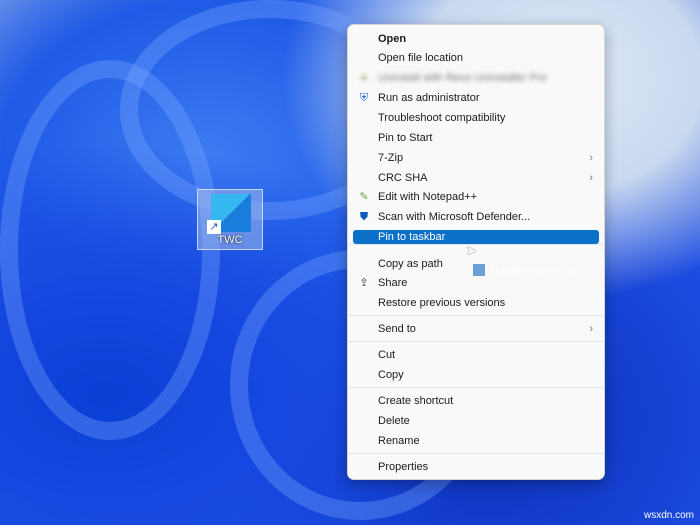  I want to click on menu-item-send-to: Send to ›, so click(476, 329).